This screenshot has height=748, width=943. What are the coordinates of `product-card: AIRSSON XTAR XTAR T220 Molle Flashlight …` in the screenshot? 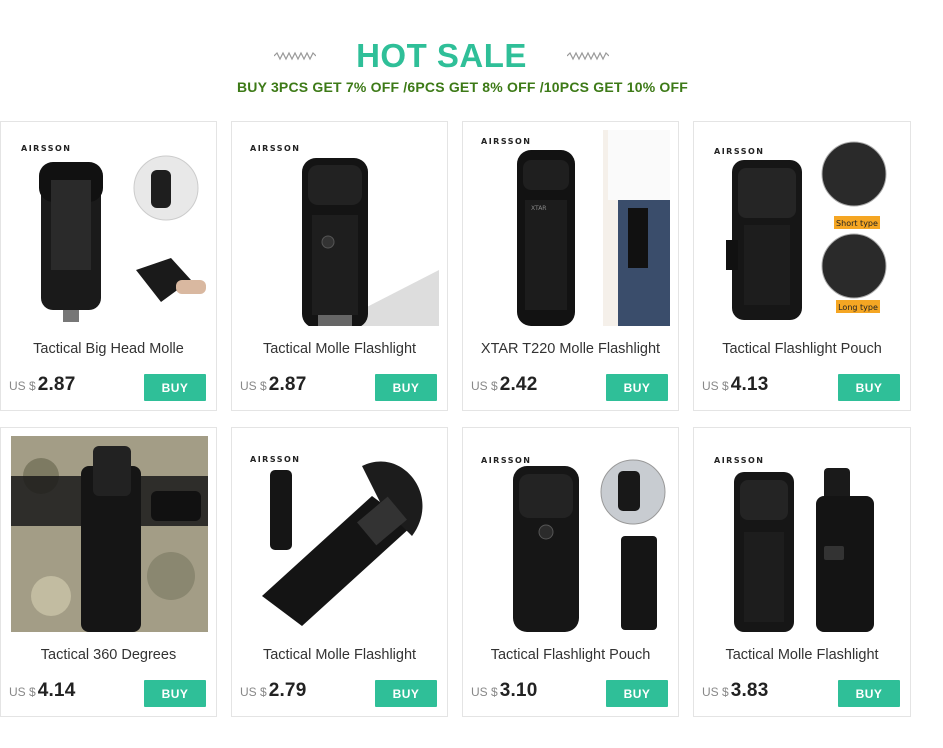 It's located at (570, 266).